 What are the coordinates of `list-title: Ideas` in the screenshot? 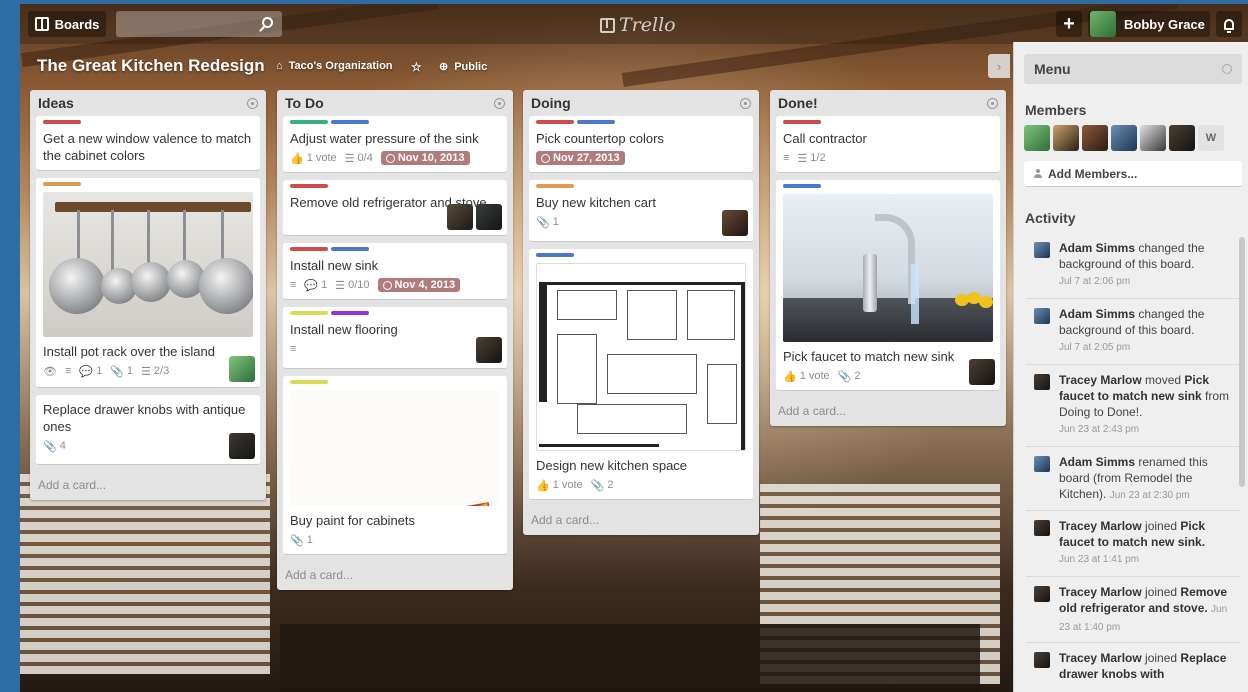 It's located at (56, 103).